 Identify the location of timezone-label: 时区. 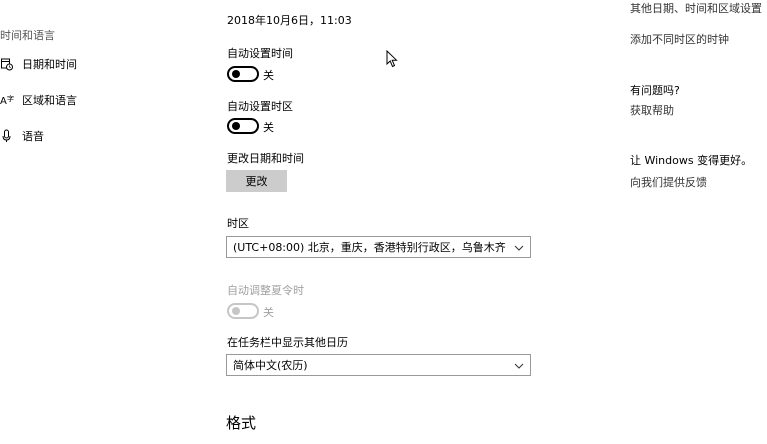
(238, 223).